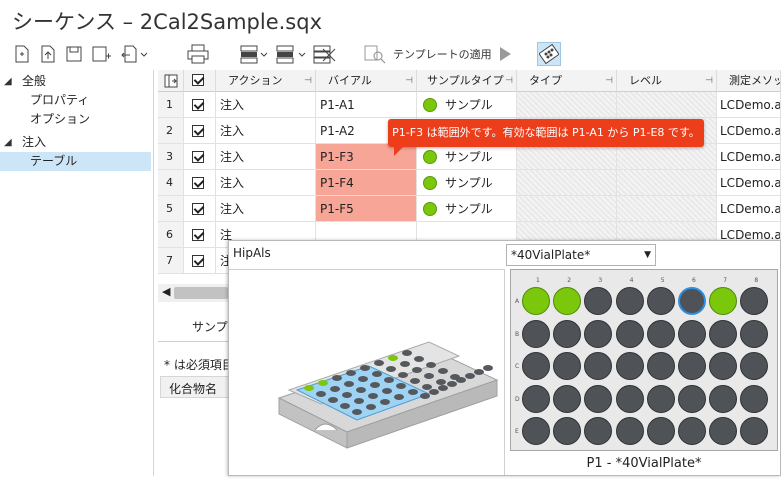  Describe the element at coordinates (505, 54) in the screenshot. I see `run-icon` at that location.